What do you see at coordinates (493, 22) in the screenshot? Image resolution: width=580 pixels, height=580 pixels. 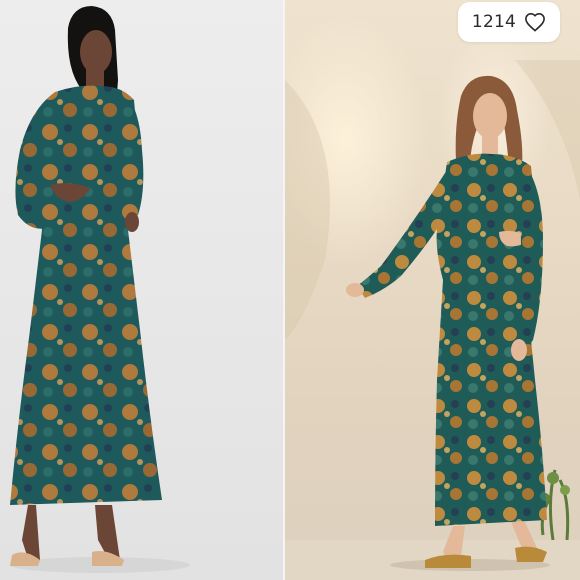 I see `like-count: 1214` at bounding box center [493, 22].